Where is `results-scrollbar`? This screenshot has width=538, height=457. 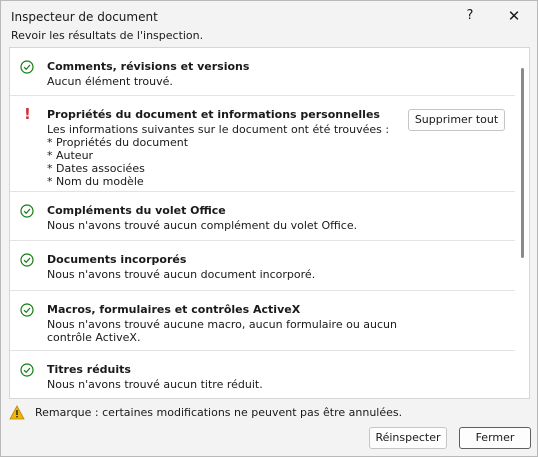 results-scrollbar is located at coordinates (523, 223).